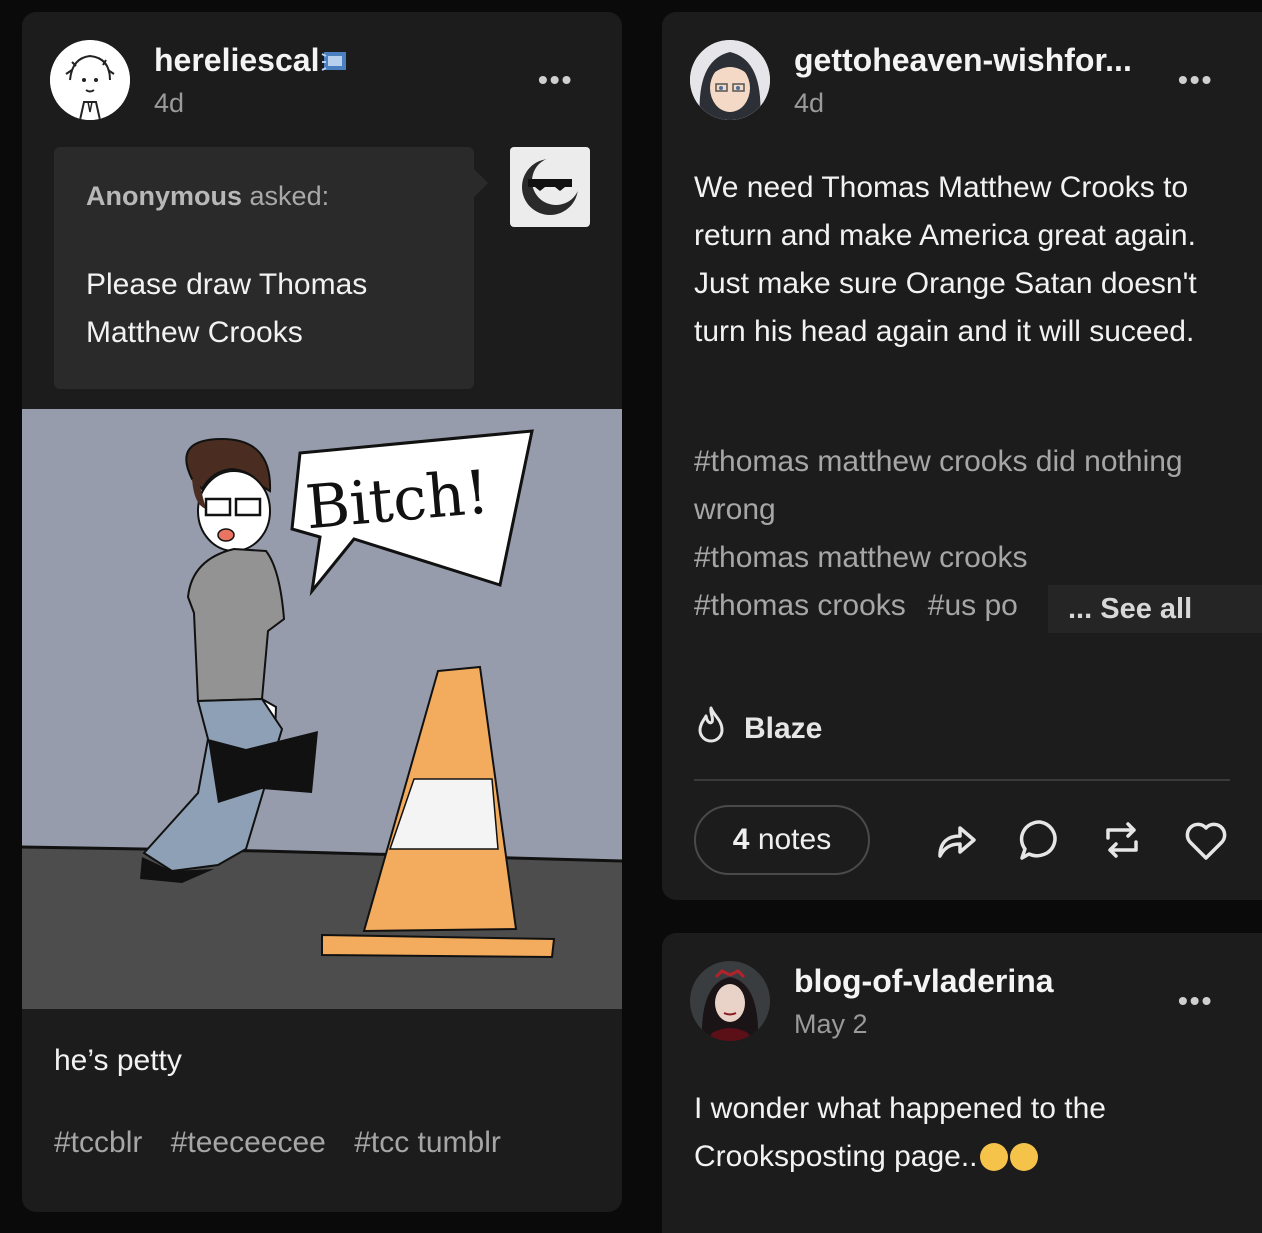 The height and width of the screenshot is (1233, 1262). I want to click on tag-link: #tcc tumblr, so click(427, 1142).